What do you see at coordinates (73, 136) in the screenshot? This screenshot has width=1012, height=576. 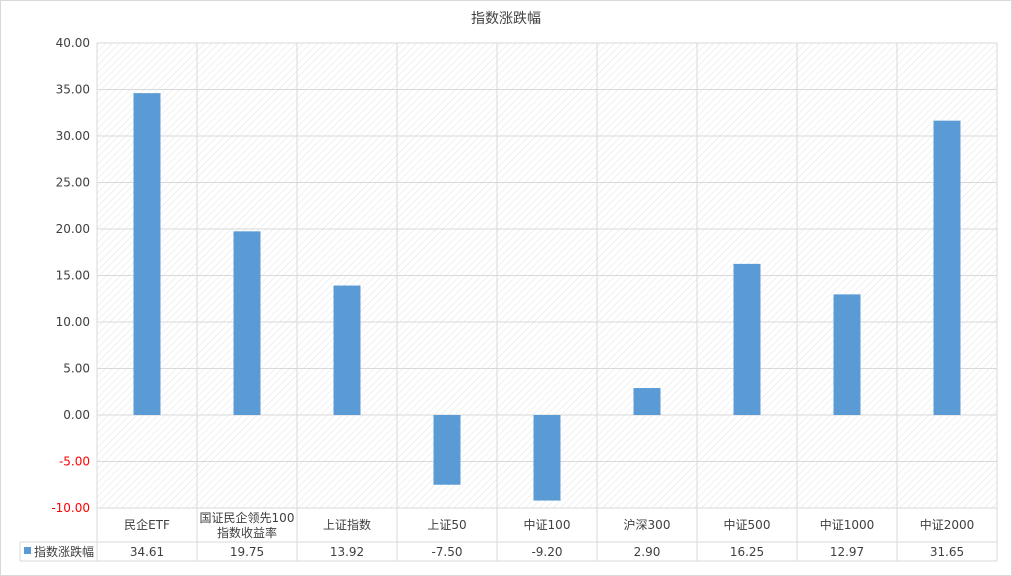 I see `y-tick-label: 30.00` at bounding box center [73, 136].